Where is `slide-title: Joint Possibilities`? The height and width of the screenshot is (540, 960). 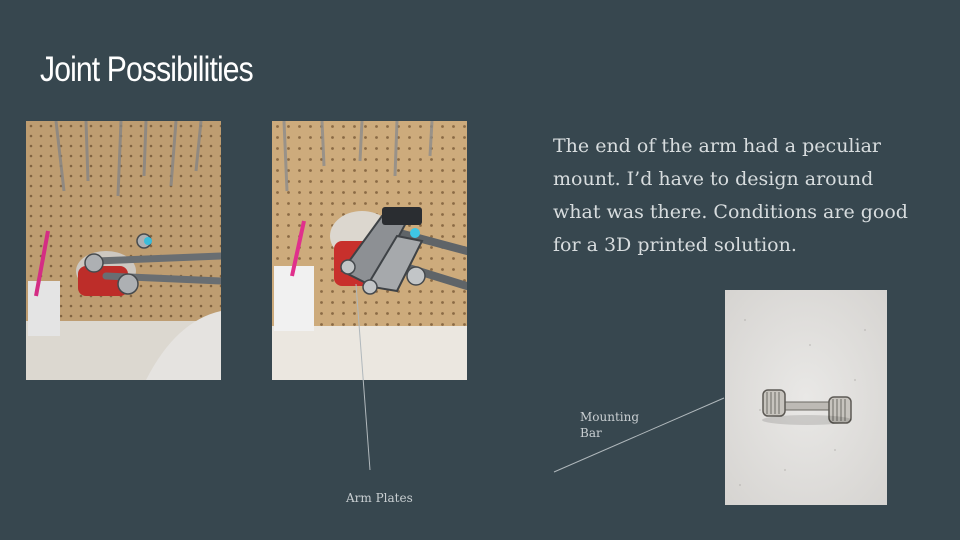
slide-title: Joint Possibilities is located at coordinates (147, 69).